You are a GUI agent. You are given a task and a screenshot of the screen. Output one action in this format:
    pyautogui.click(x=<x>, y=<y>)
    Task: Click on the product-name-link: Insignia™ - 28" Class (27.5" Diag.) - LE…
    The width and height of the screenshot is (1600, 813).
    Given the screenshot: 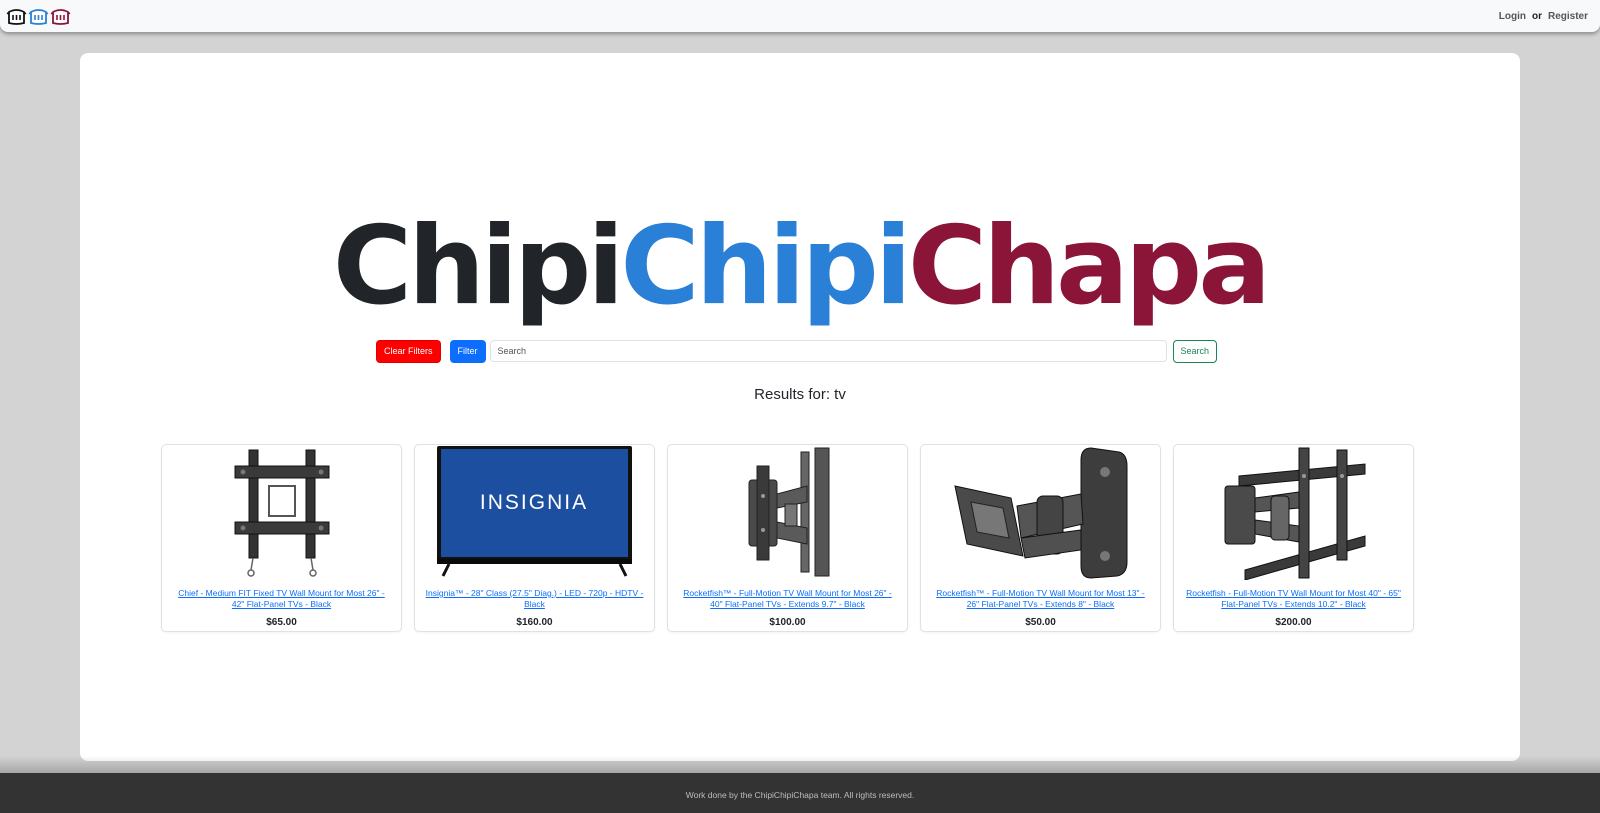 What is the action you would take?
    pyautogui.click(x=534, y=598)
    